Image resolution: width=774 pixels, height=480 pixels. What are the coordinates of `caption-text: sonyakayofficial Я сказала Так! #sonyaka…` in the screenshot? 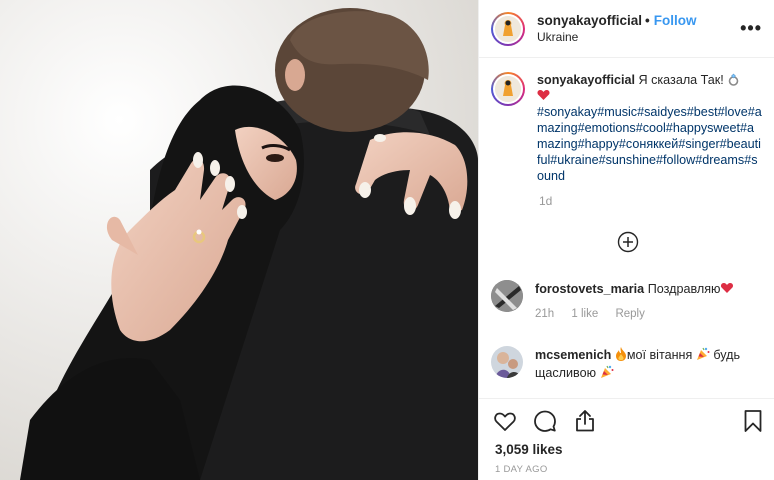 It's located at (650, 128).